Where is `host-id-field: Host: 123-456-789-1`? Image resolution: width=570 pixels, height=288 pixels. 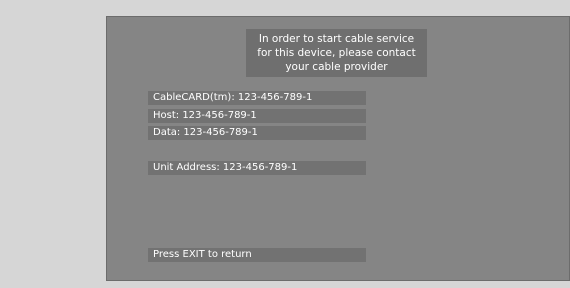
host-id-field: Host: 123-456-789-1 is located at coordinates (257, 116).